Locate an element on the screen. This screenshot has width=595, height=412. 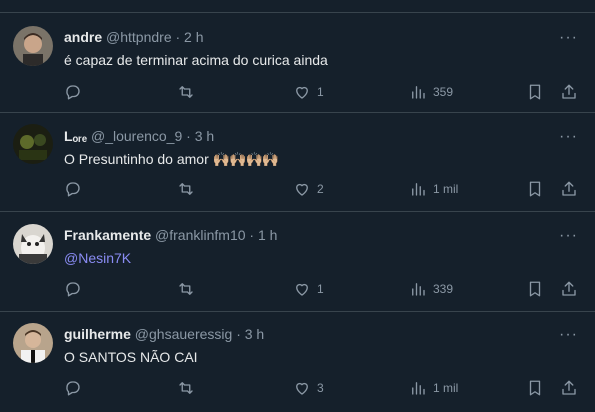
tweet-actions: 3 1 mil is located at coordinates (321, 388).